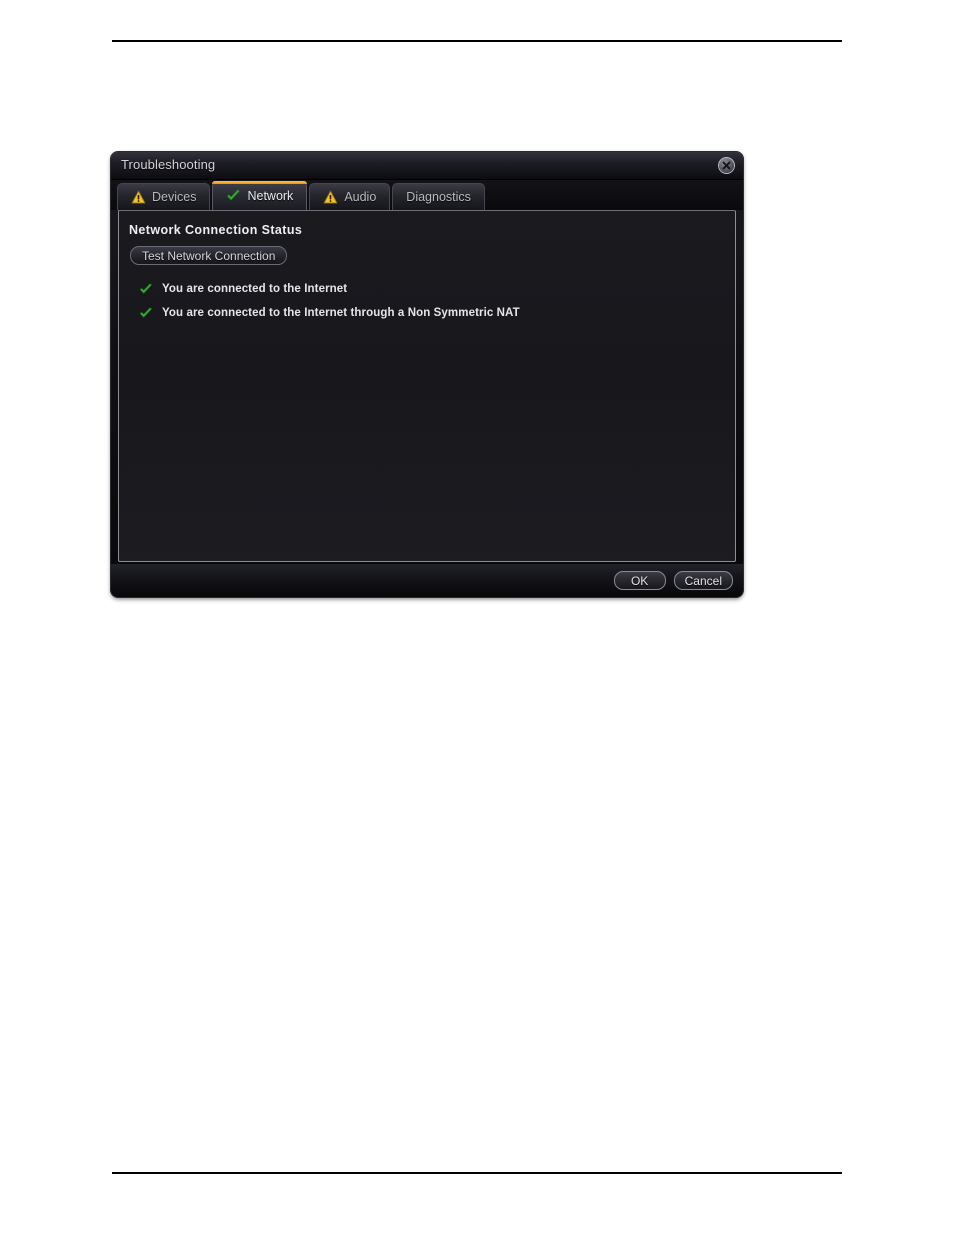  I want to click on page-header-rule, so click(477, 41).